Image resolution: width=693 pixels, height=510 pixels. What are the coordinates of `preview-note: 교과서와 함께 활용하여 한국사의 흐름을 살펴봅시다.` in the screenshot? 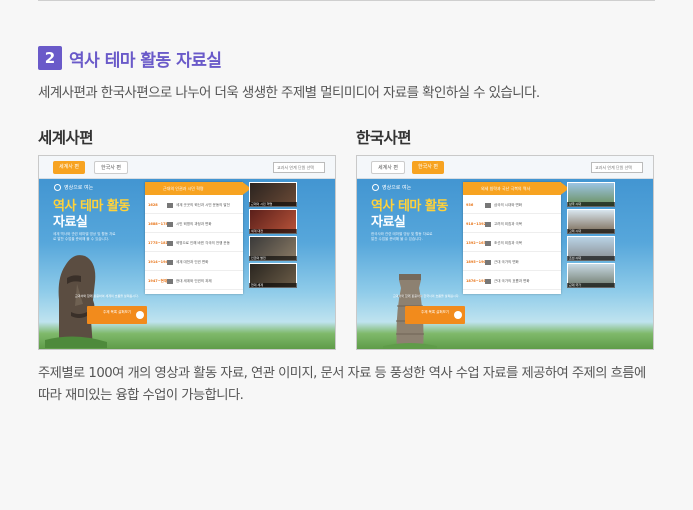 It's located at (426, 296).